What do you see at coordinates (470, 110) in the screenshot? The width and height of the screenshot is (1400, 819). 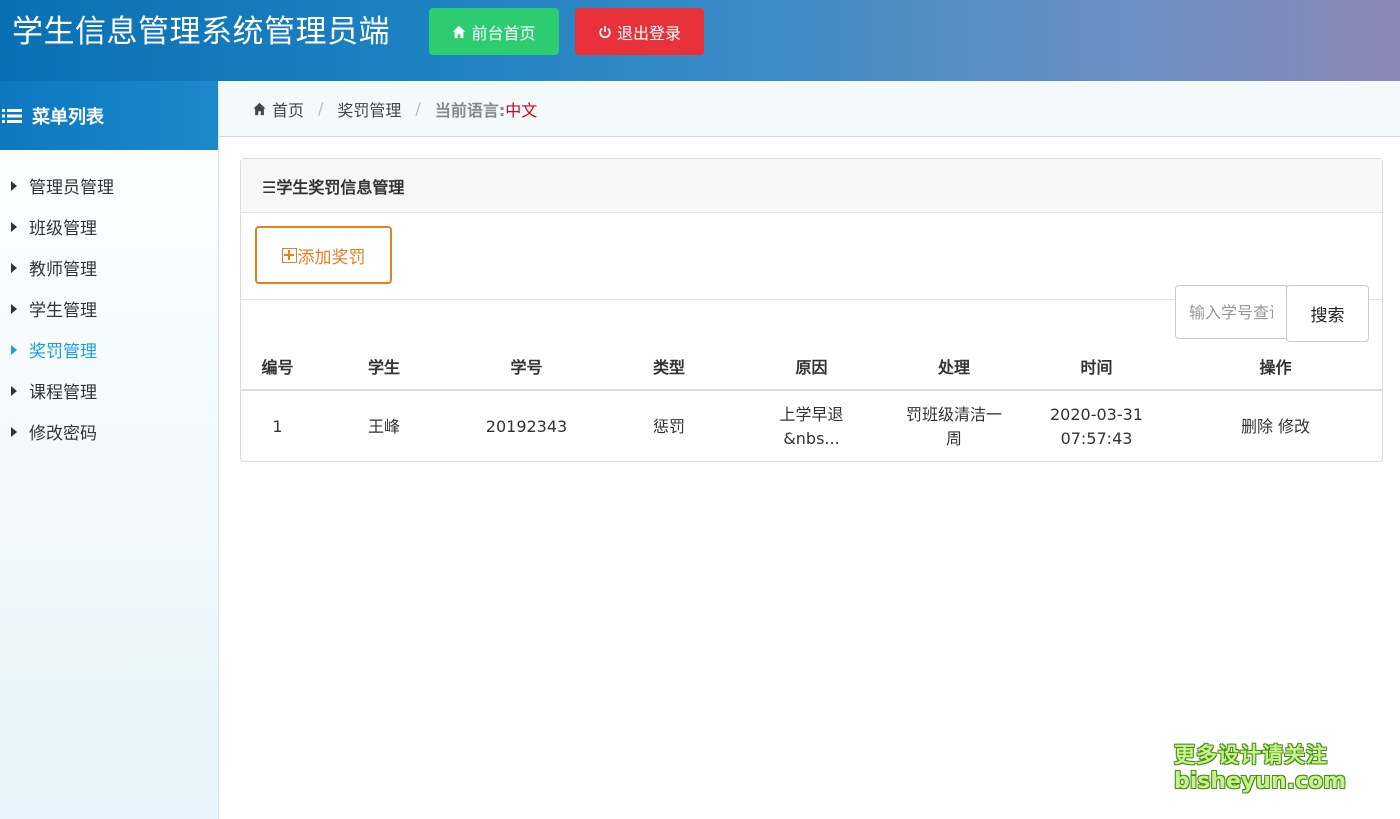 I see `language-label: 当前语言:` at bounding box center [470, 110].